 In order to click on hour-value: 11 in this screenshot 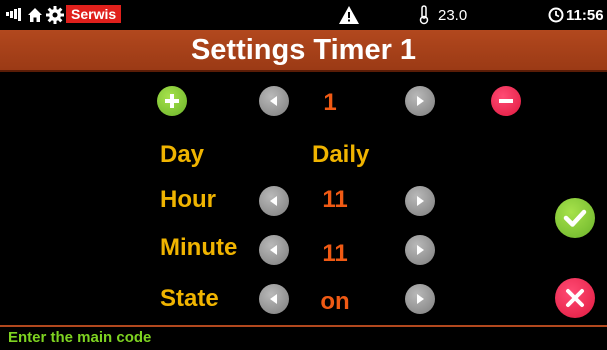, I will do `click(335, 199)`.